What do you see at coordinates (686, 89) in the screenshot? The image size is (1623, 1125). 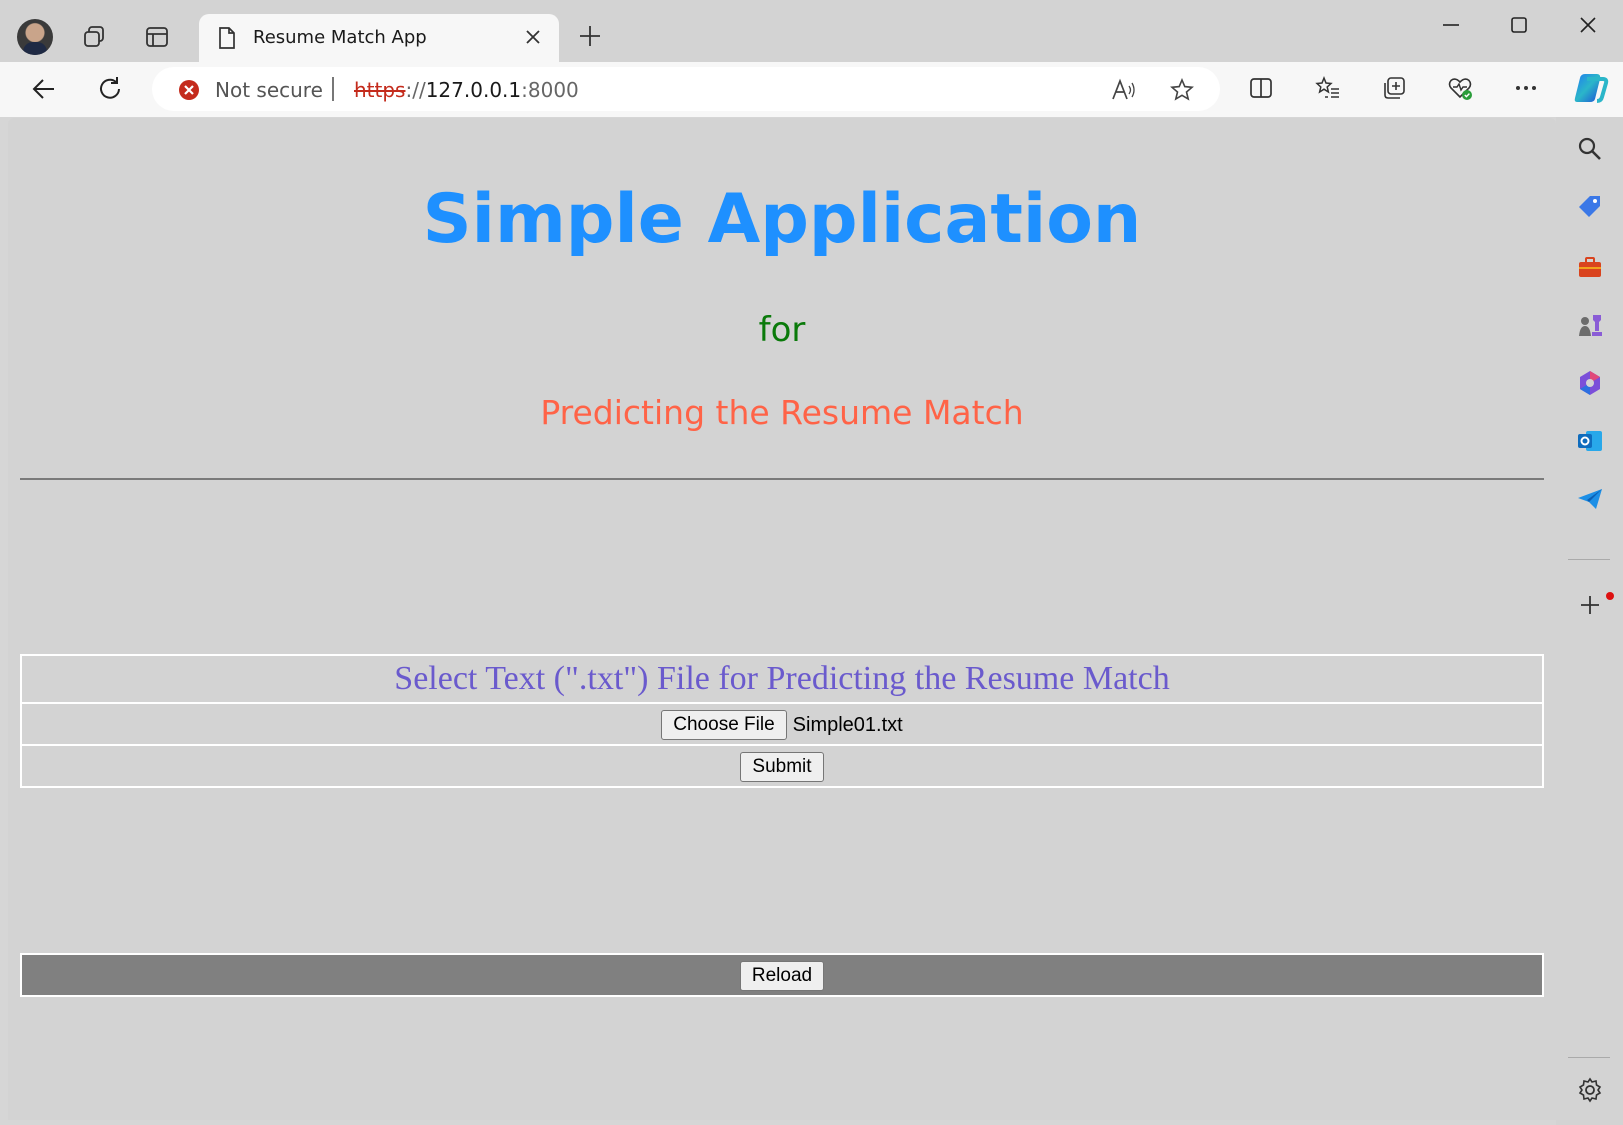 I see `address-bar: Not secure https://127.0.0.1:8000` at bounding box center [686, 89].